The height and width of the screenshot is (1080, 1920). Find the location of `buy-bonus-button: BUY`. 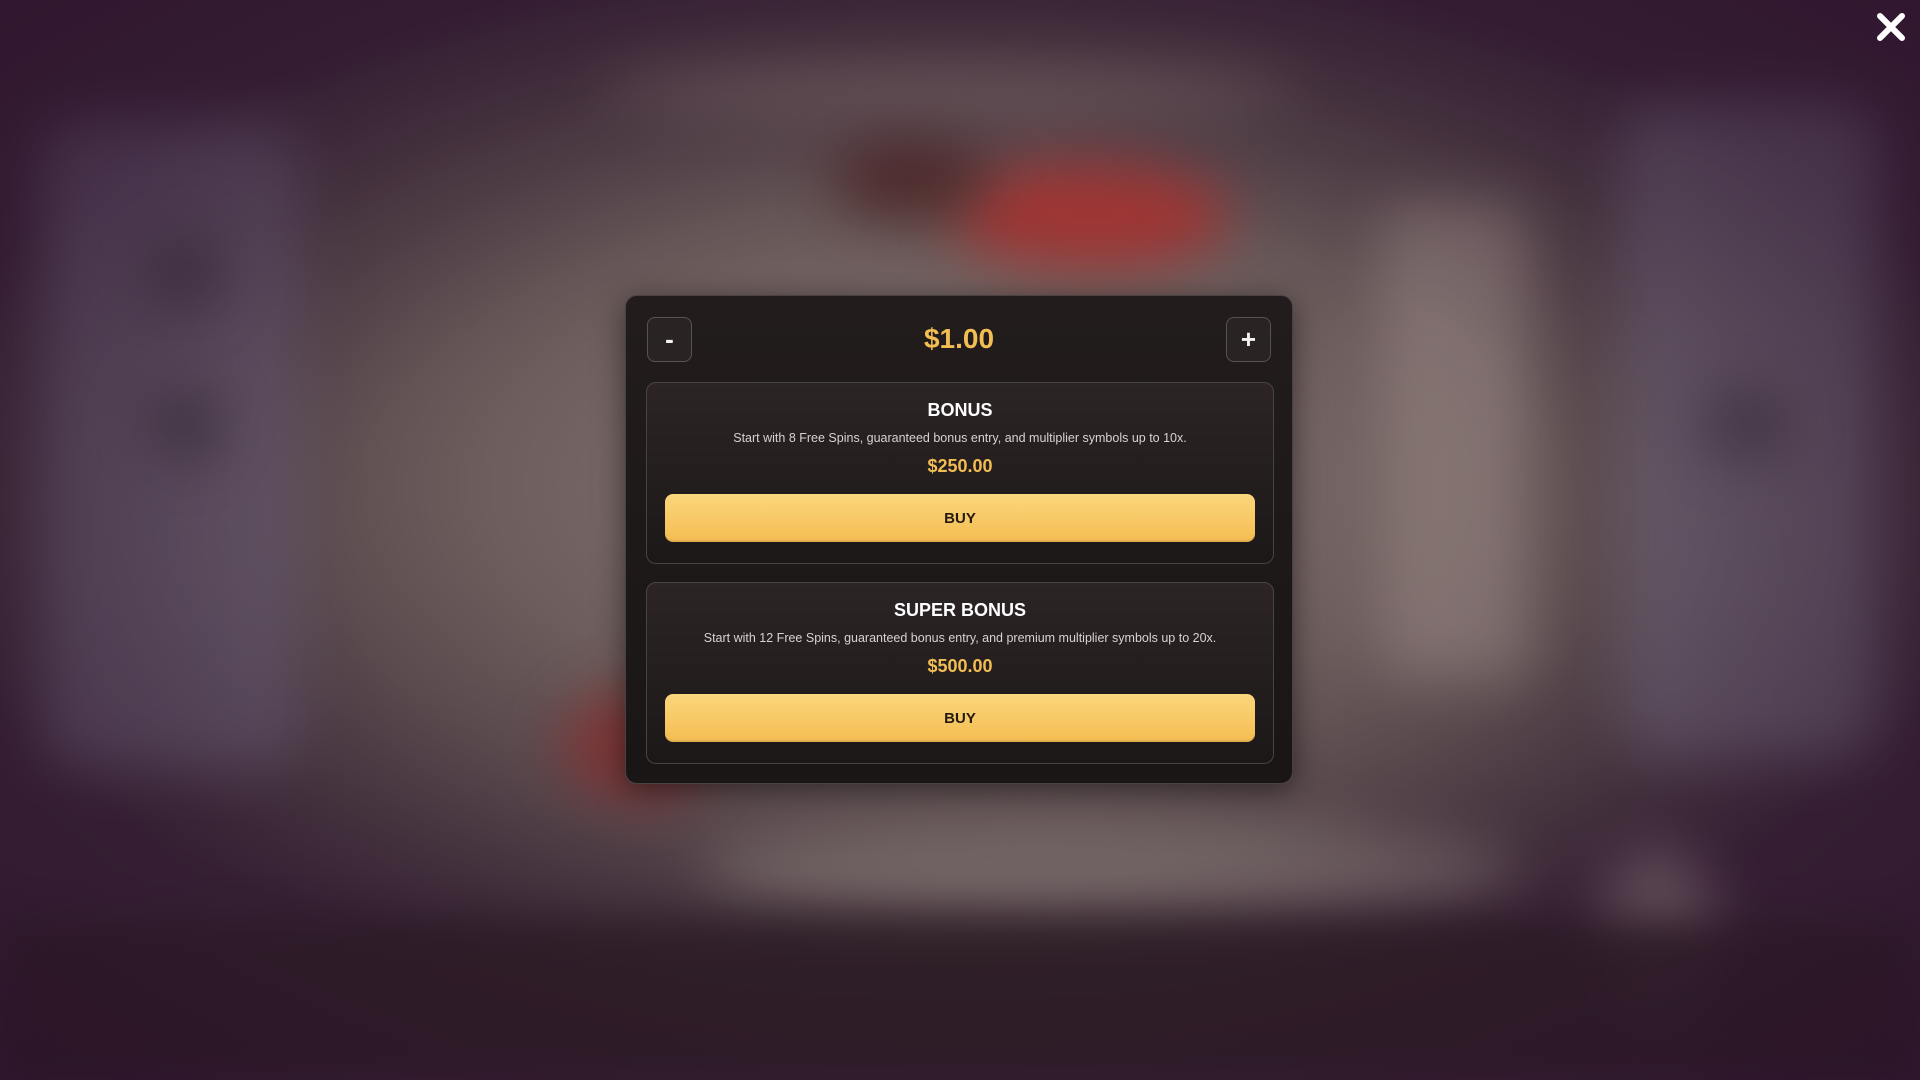

buy-bonus-button: BUY is located at coordinates (960, 518).